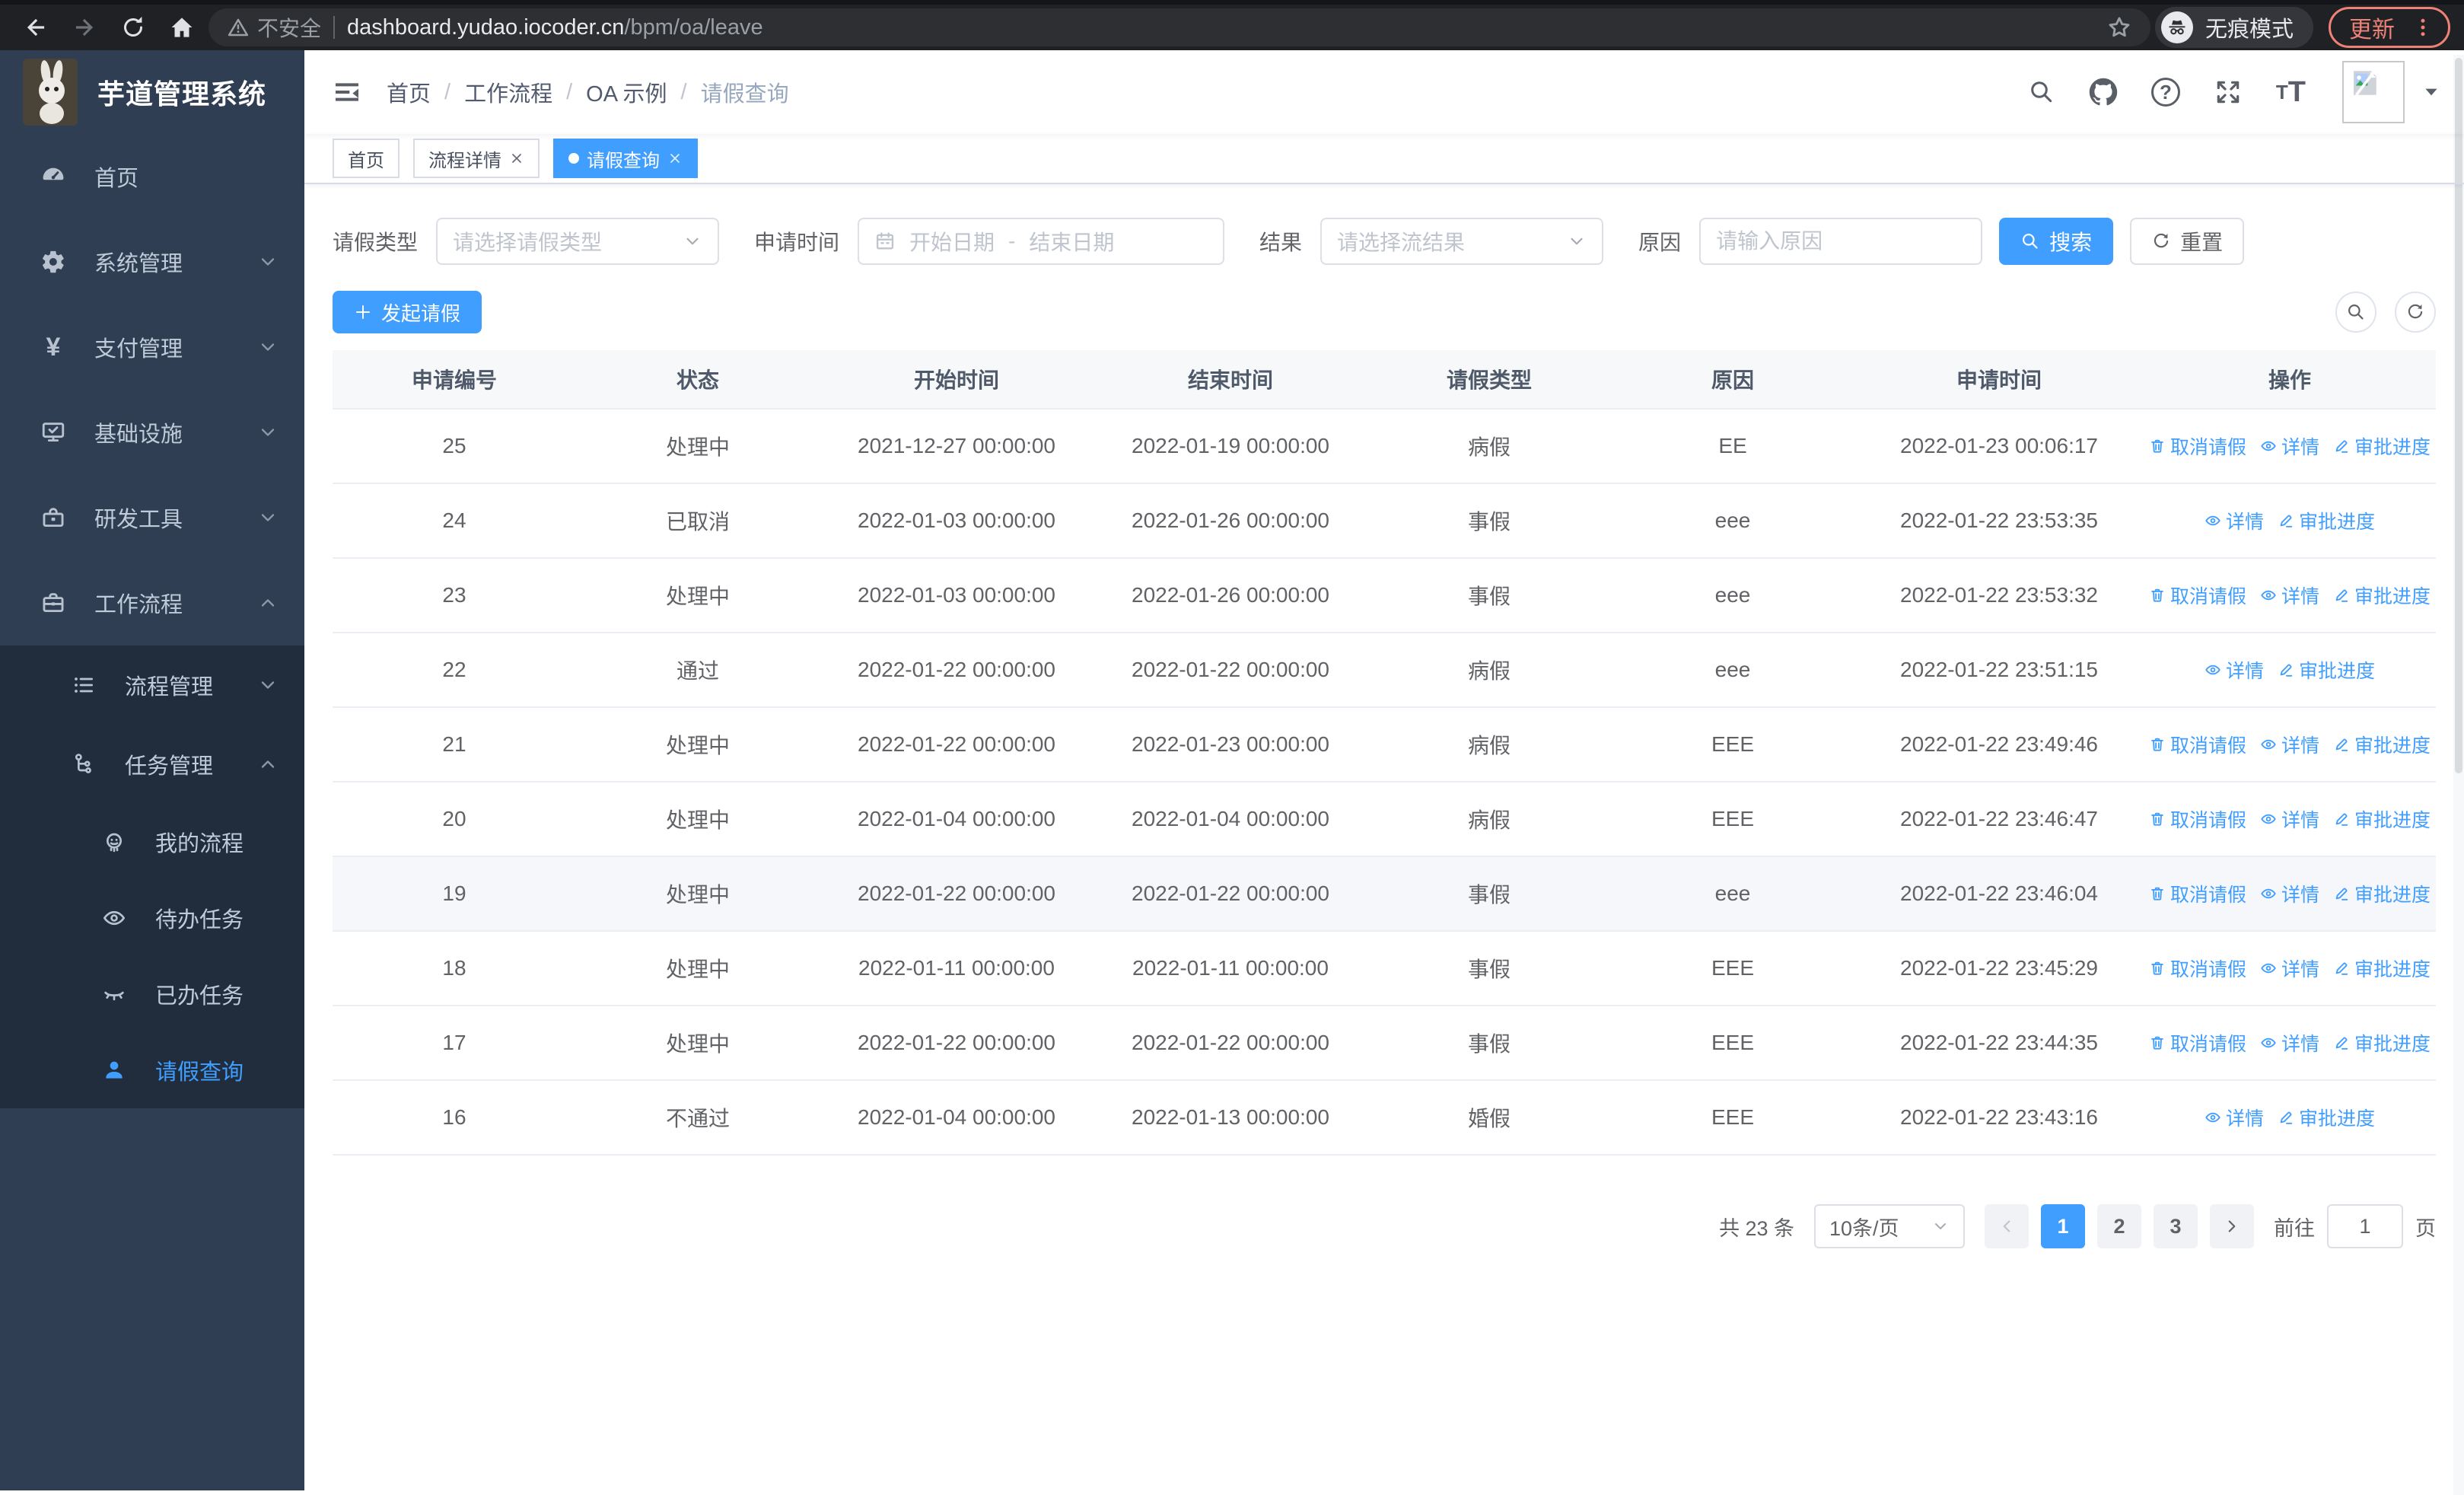 The image size is (2464, 1495). I want to click on sidebar-item-done-tasks: 已办任务, so click(152, 994).